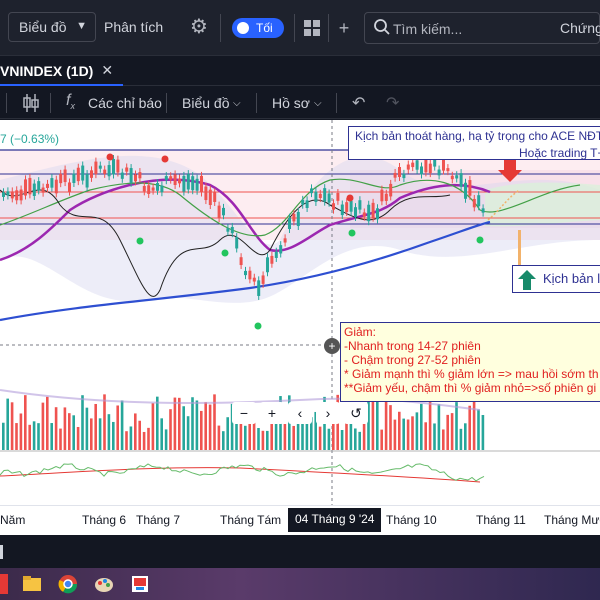  What do you see at coordinates (412, 360) in the screenshot?
I see `note-line: - Chậm trong 27-52 phiên` at bounding box center [412, 360].